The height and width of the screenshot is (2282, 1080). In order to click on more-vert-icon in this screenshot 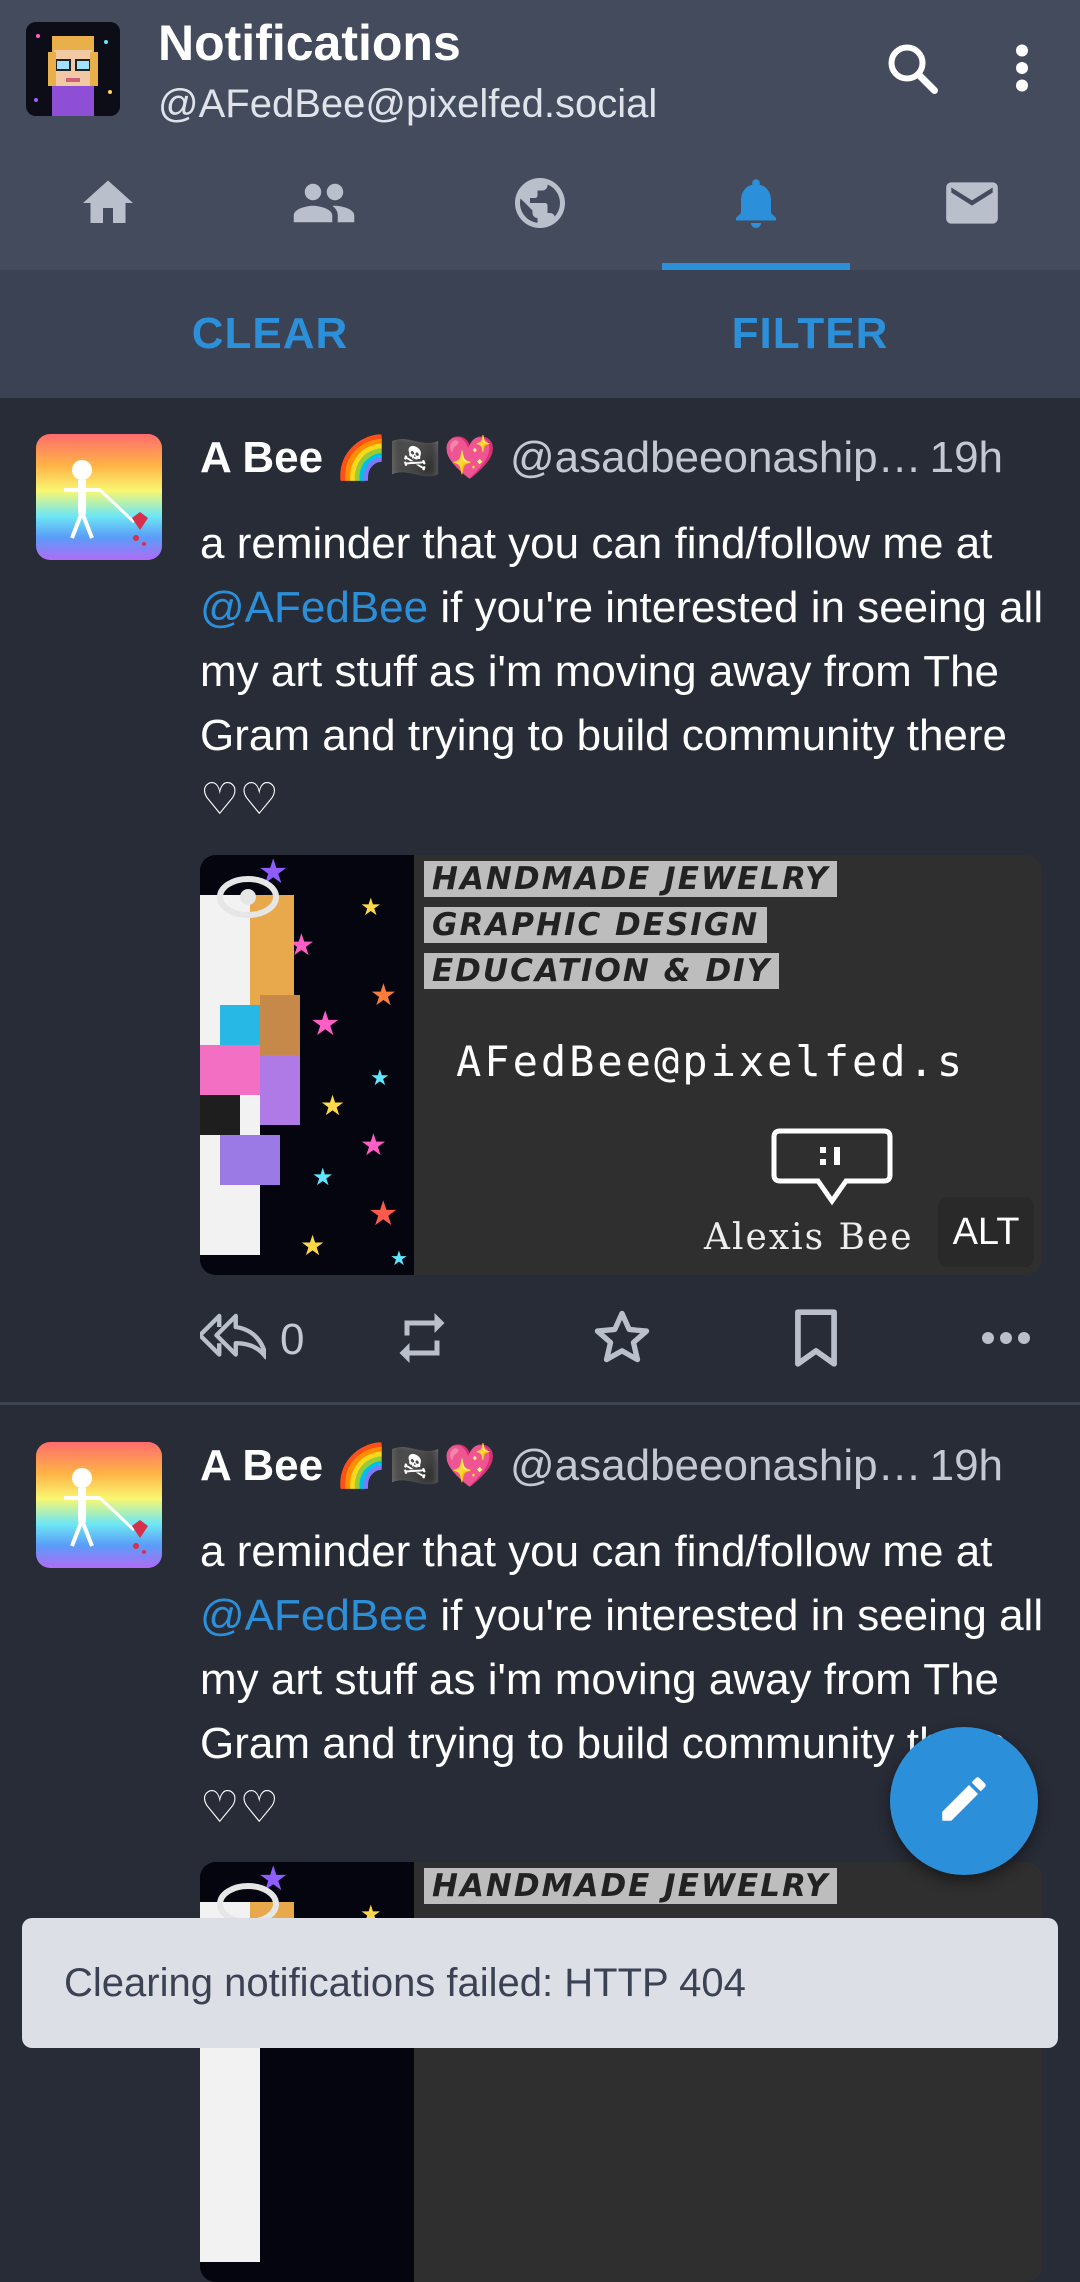, I will do `click(1022, 68)`.